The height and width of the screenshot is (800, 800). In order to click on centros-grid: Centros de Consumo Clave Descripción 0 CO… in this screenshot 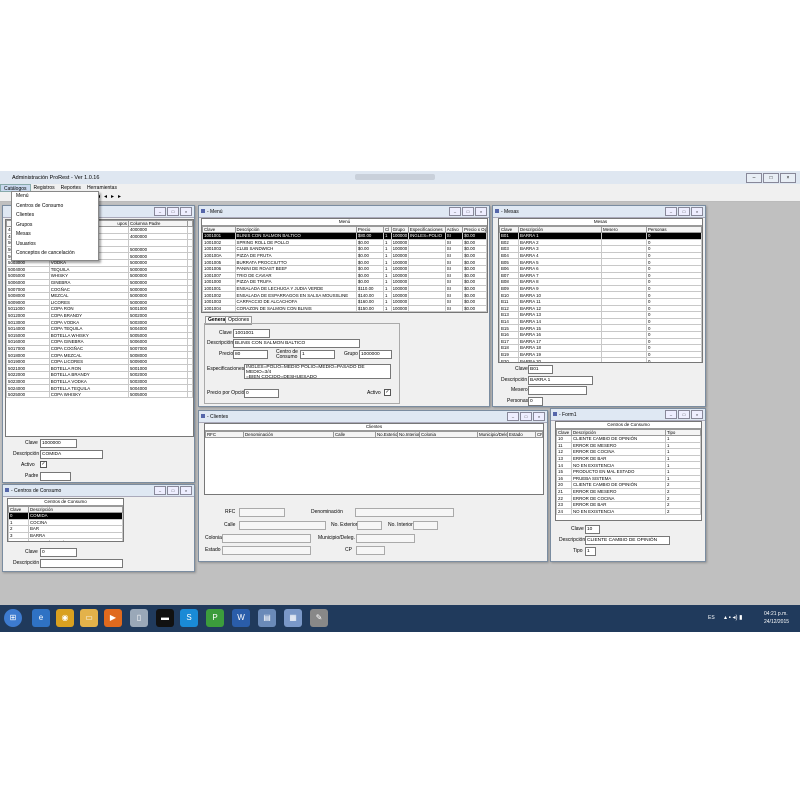, I will do `click(65, 520)`.